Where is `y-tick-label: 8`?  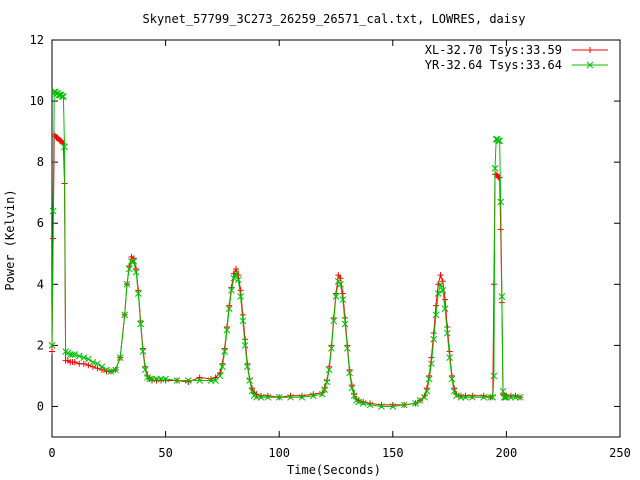 y-tick-label: 8 is located at coordinates (40, 162).